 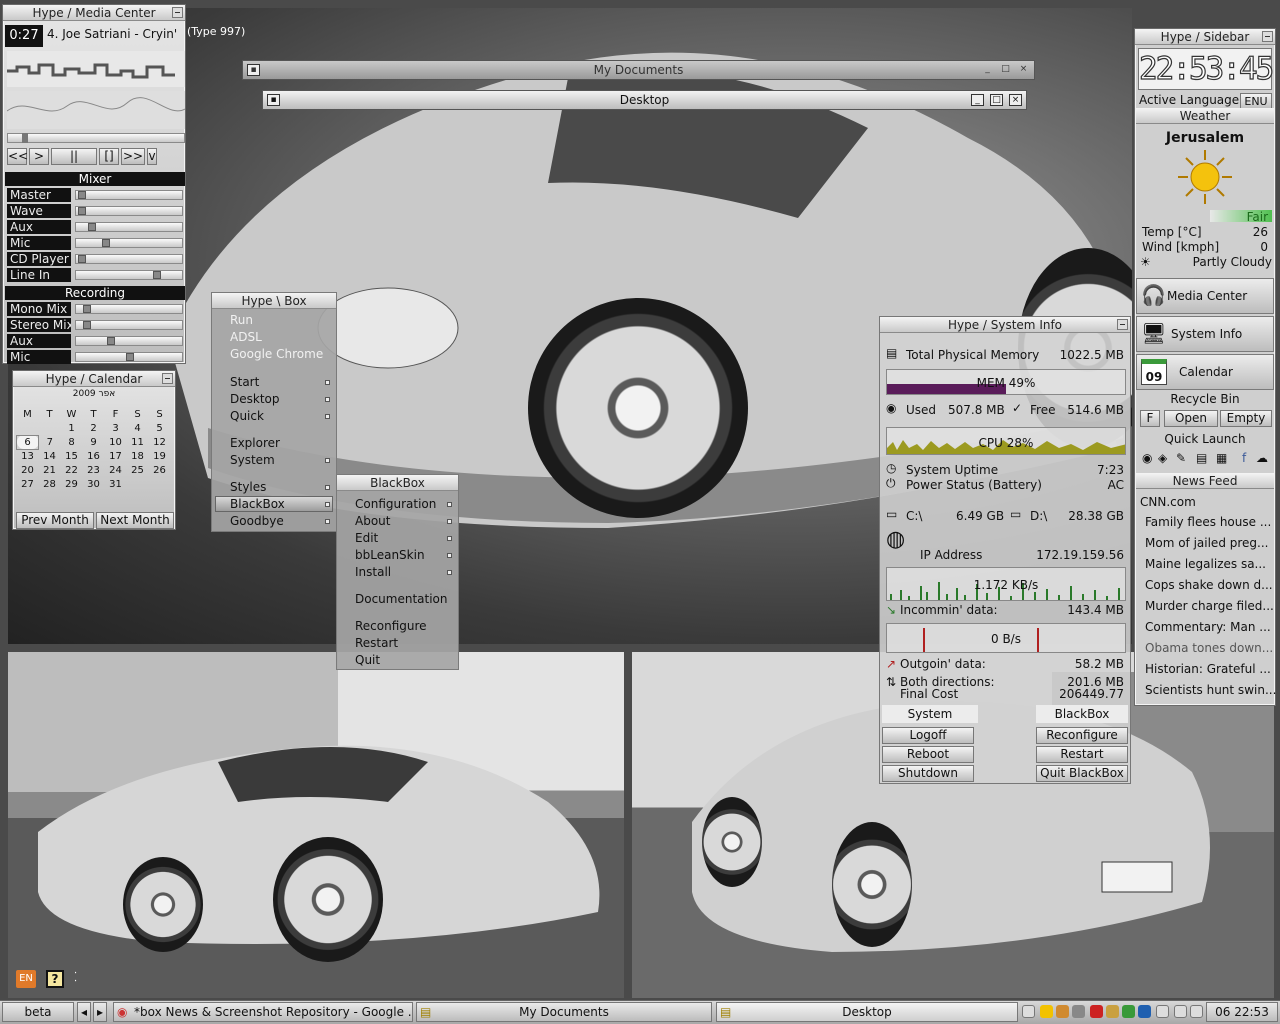 I want to click on calendar-day: 15, so click(x=72, y=456).